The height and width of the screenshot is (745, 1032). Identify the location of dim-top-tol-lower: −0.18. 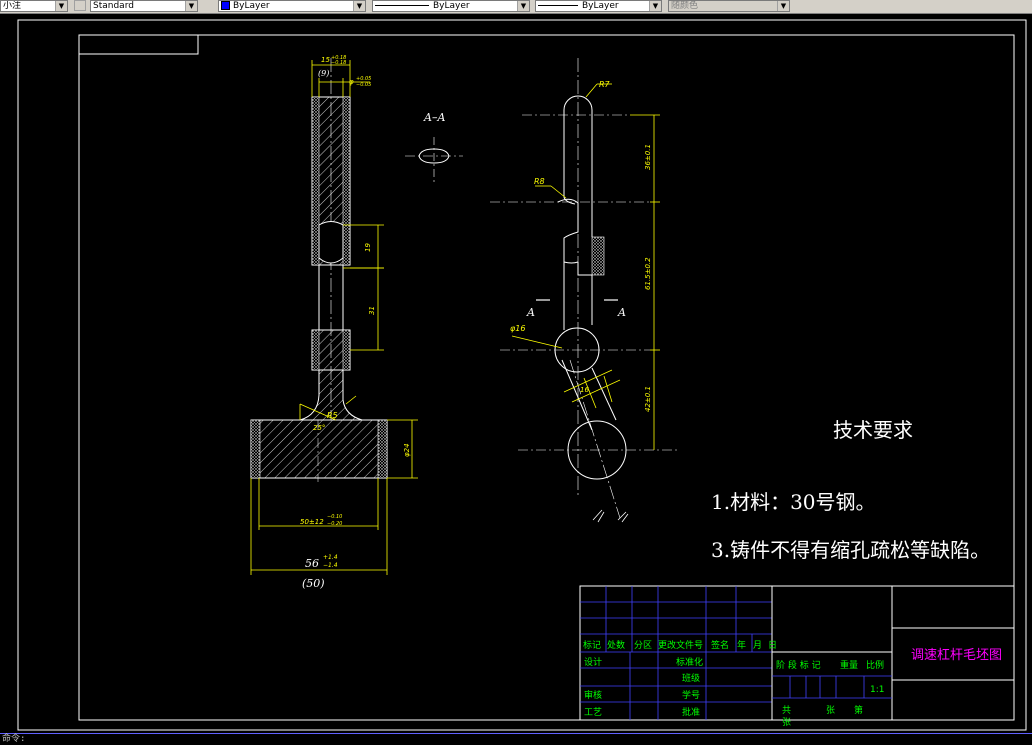
(338, 63).